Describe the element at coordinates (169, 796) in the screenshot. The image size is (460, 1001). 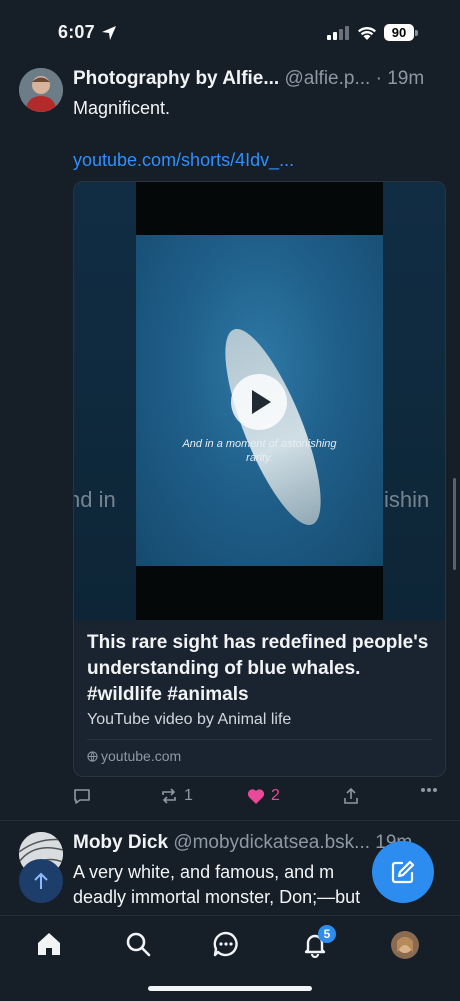
I see `repost-icon` at that location.